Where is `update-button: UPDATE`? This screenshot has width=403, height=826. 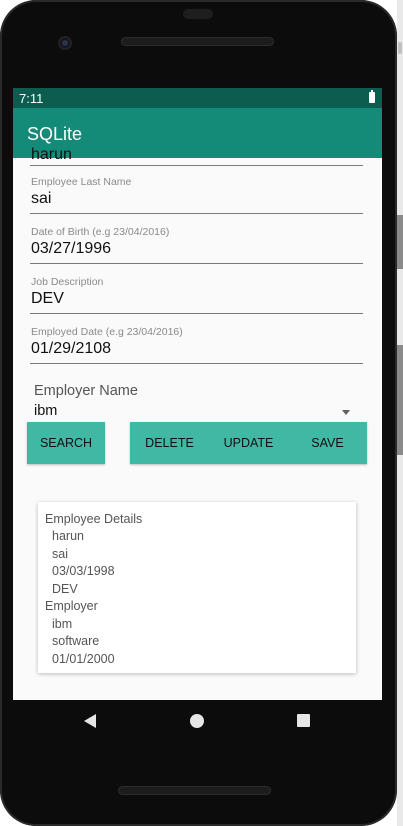 update-button: UPDATE is located at coordinates (248, 443).